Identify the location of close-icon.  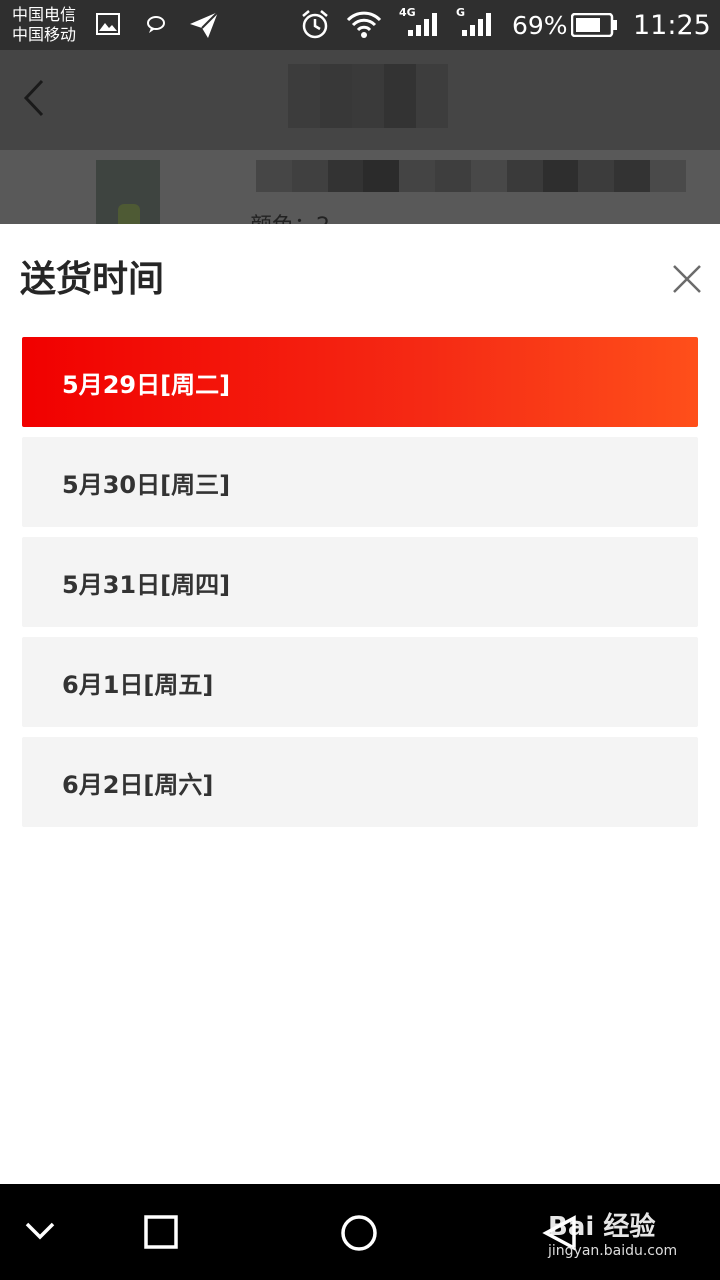
(687, 279).